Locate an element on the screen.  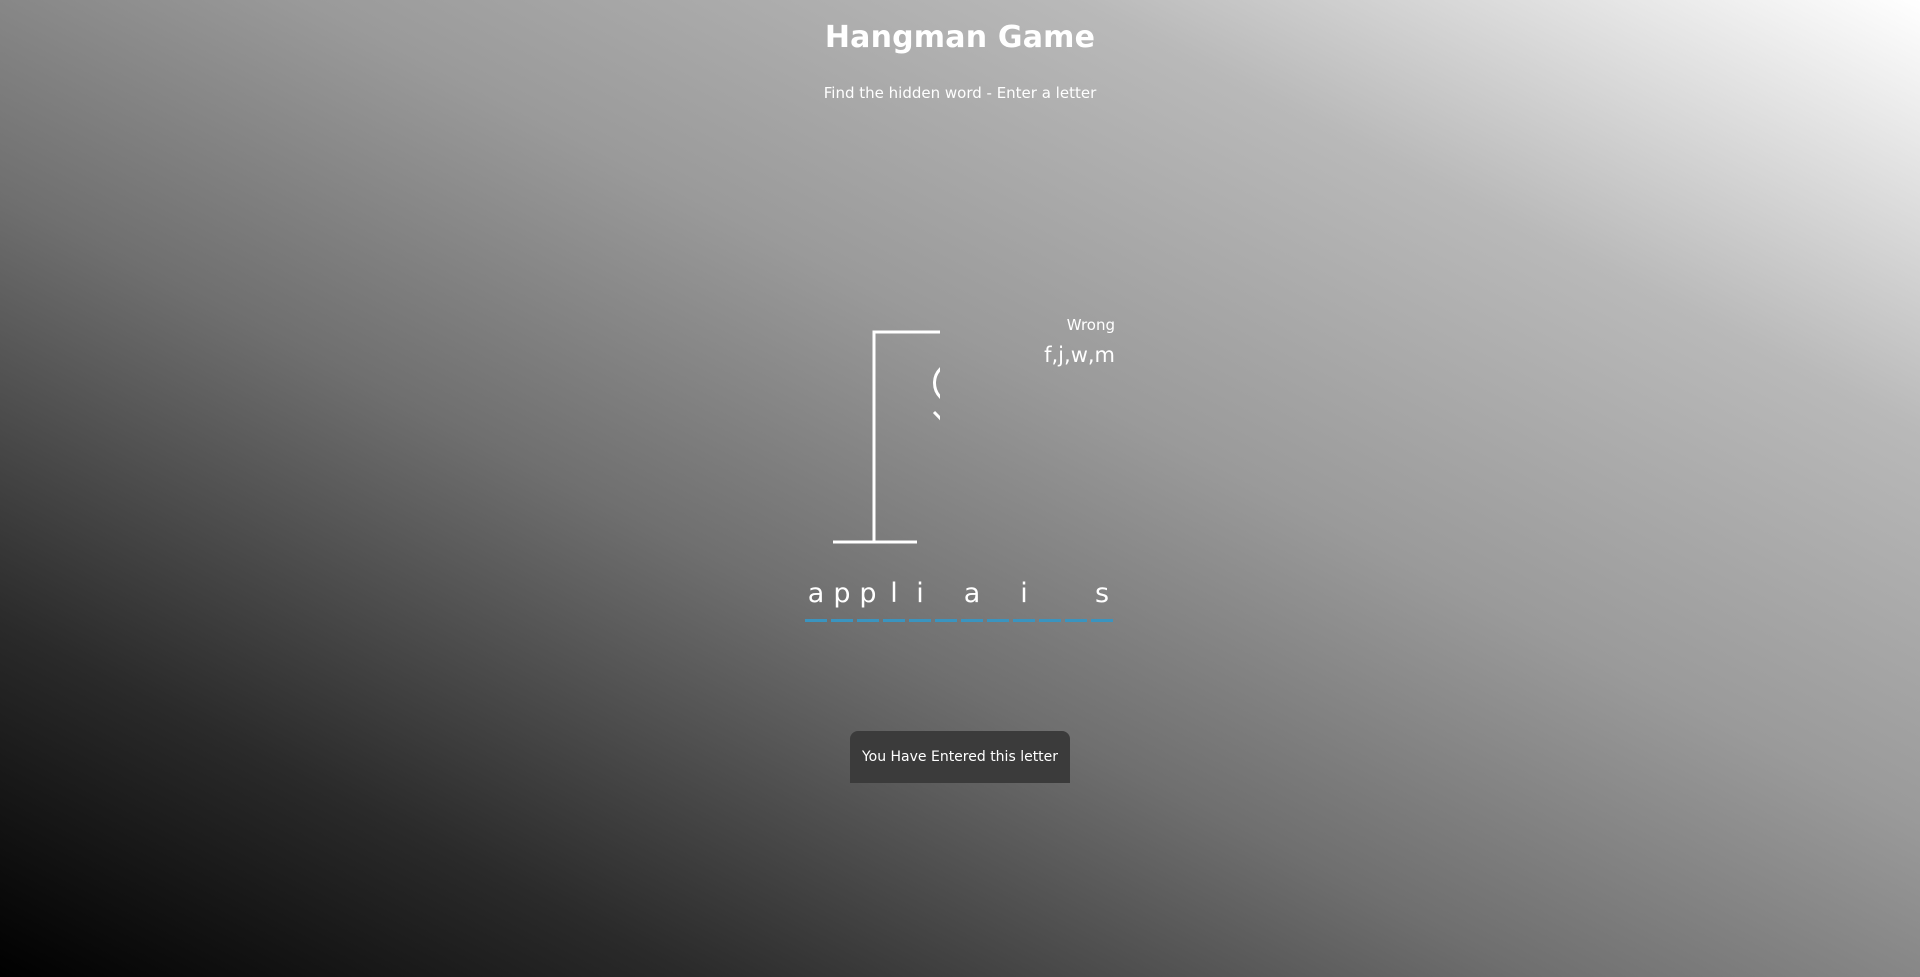
game-subtitle: Find the hidden word - Enter a letter is located at coordinates (960, 93).